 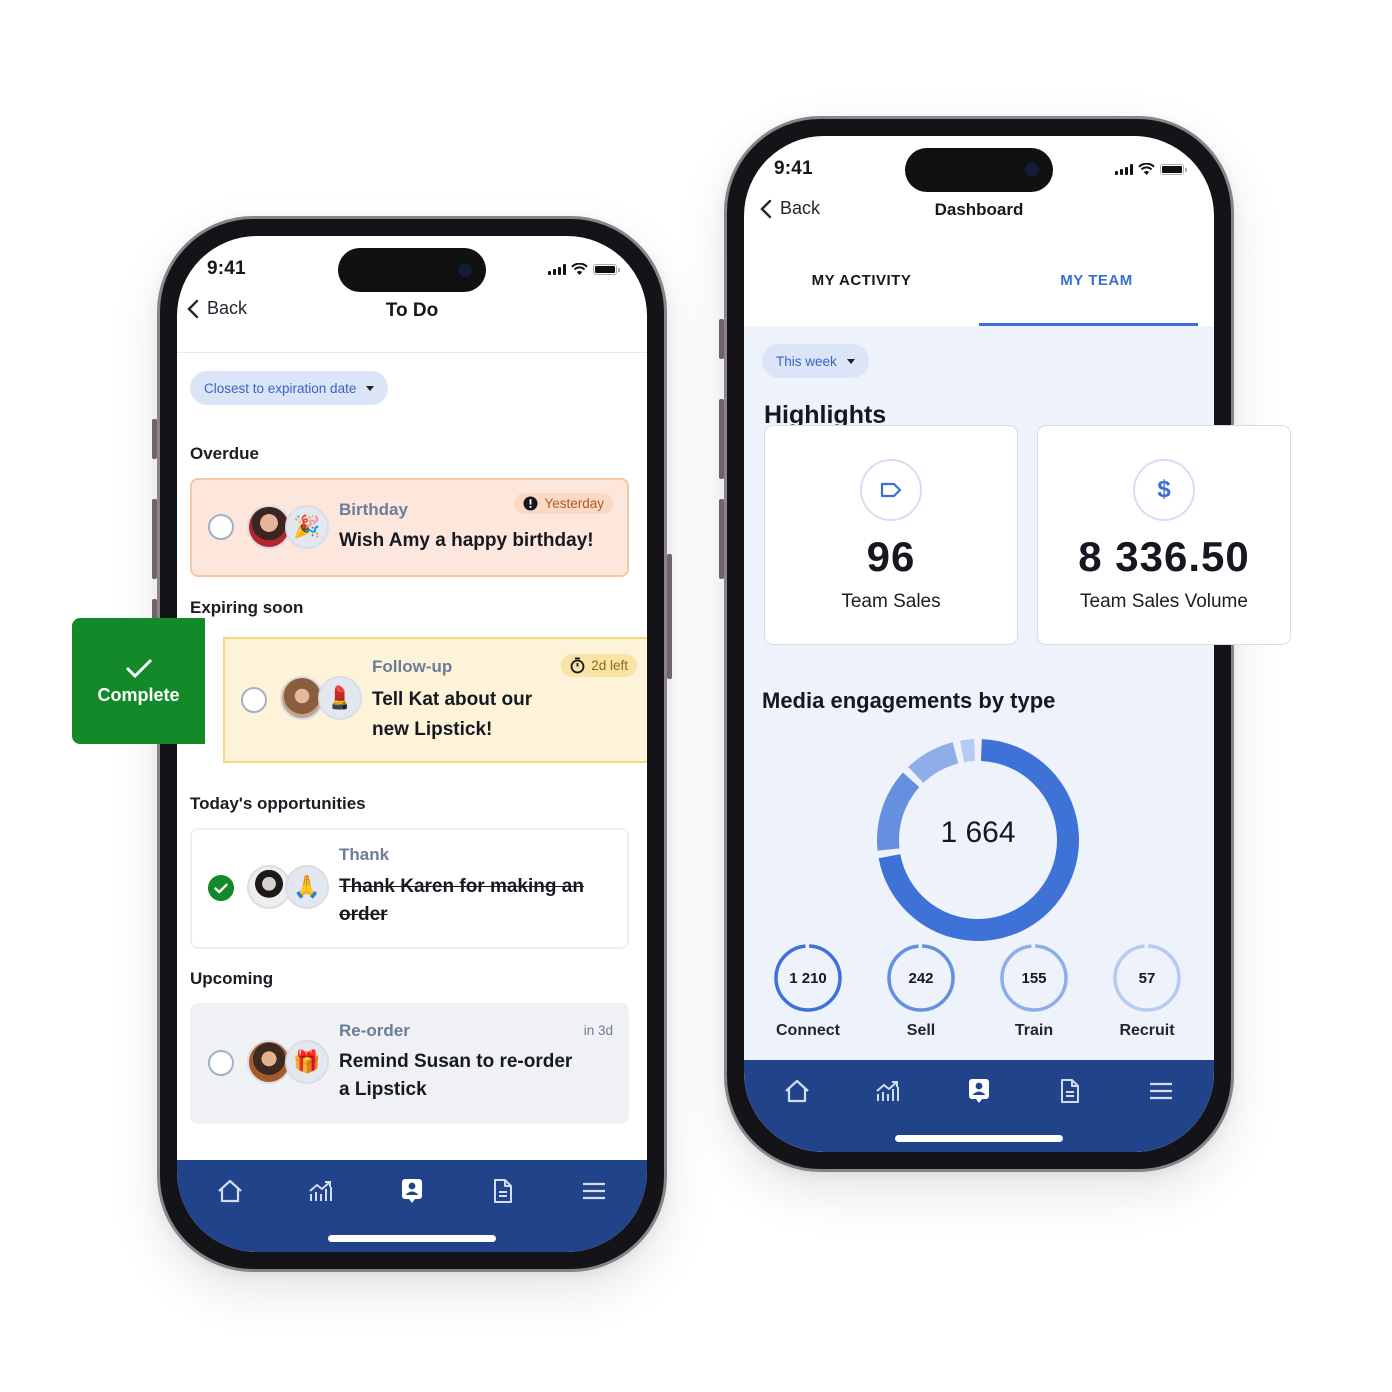 I want to click on highlight-label: Team Sales Volume, so click(x=1164, y=601).